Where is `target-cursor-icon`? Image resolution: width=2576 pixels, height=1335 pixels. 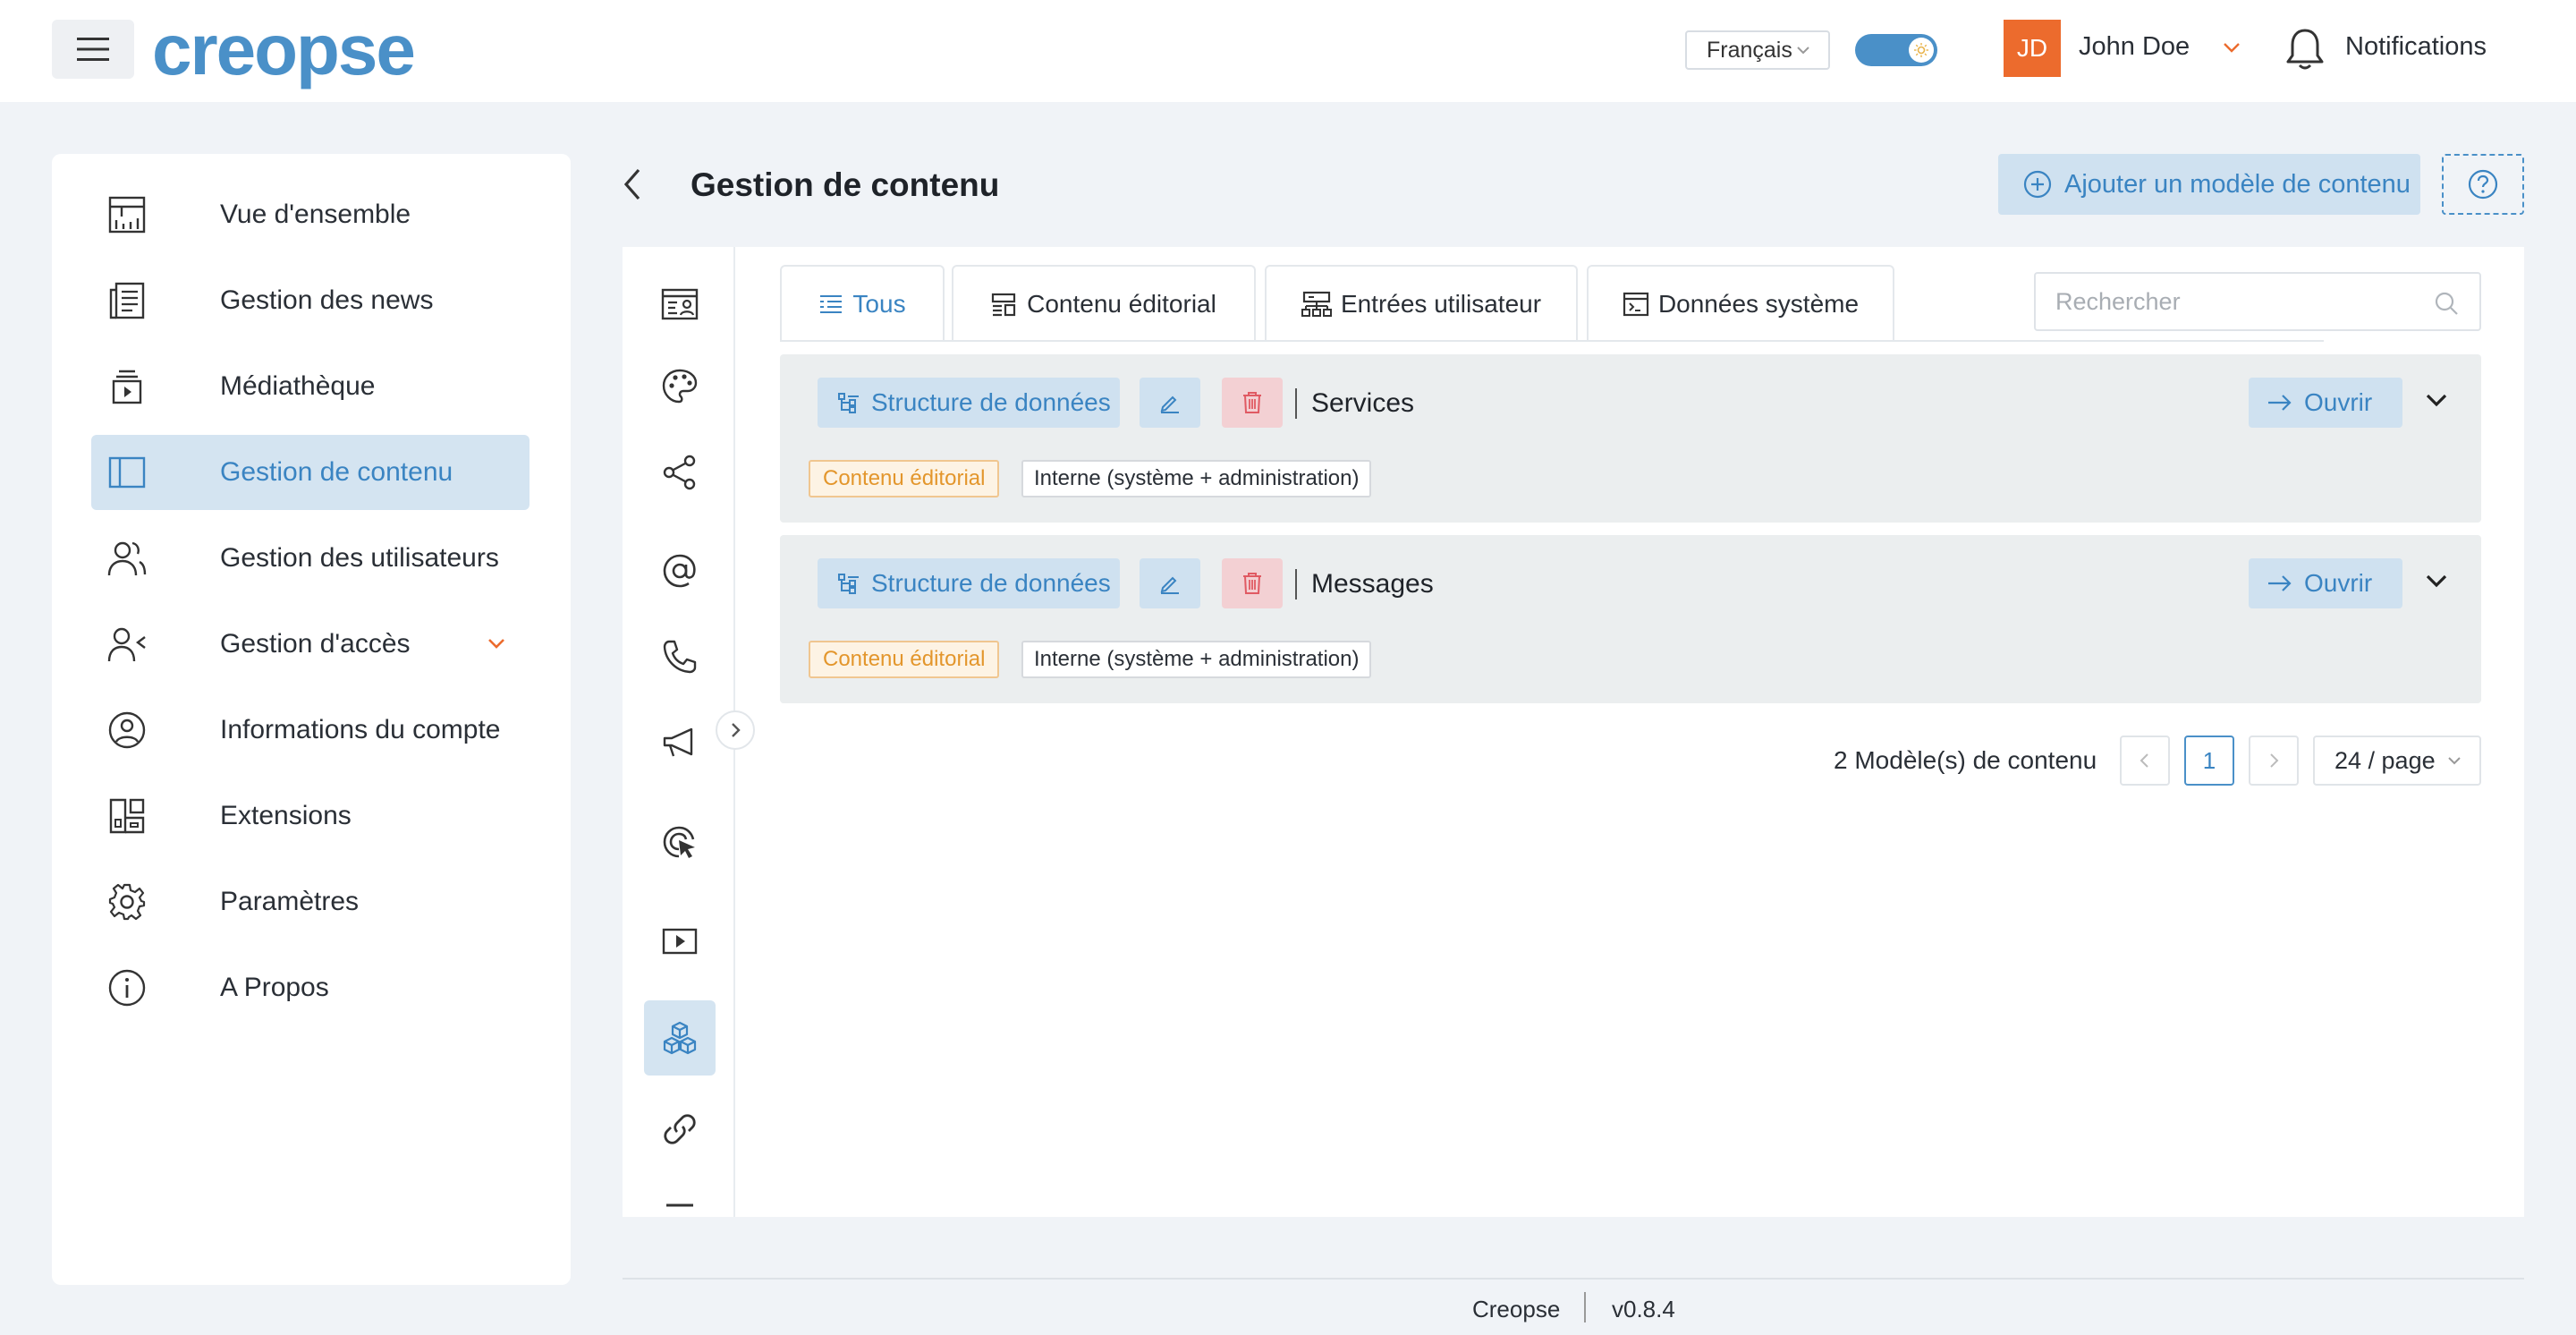 target-cursor-icon is located at coordinates (679, 842).